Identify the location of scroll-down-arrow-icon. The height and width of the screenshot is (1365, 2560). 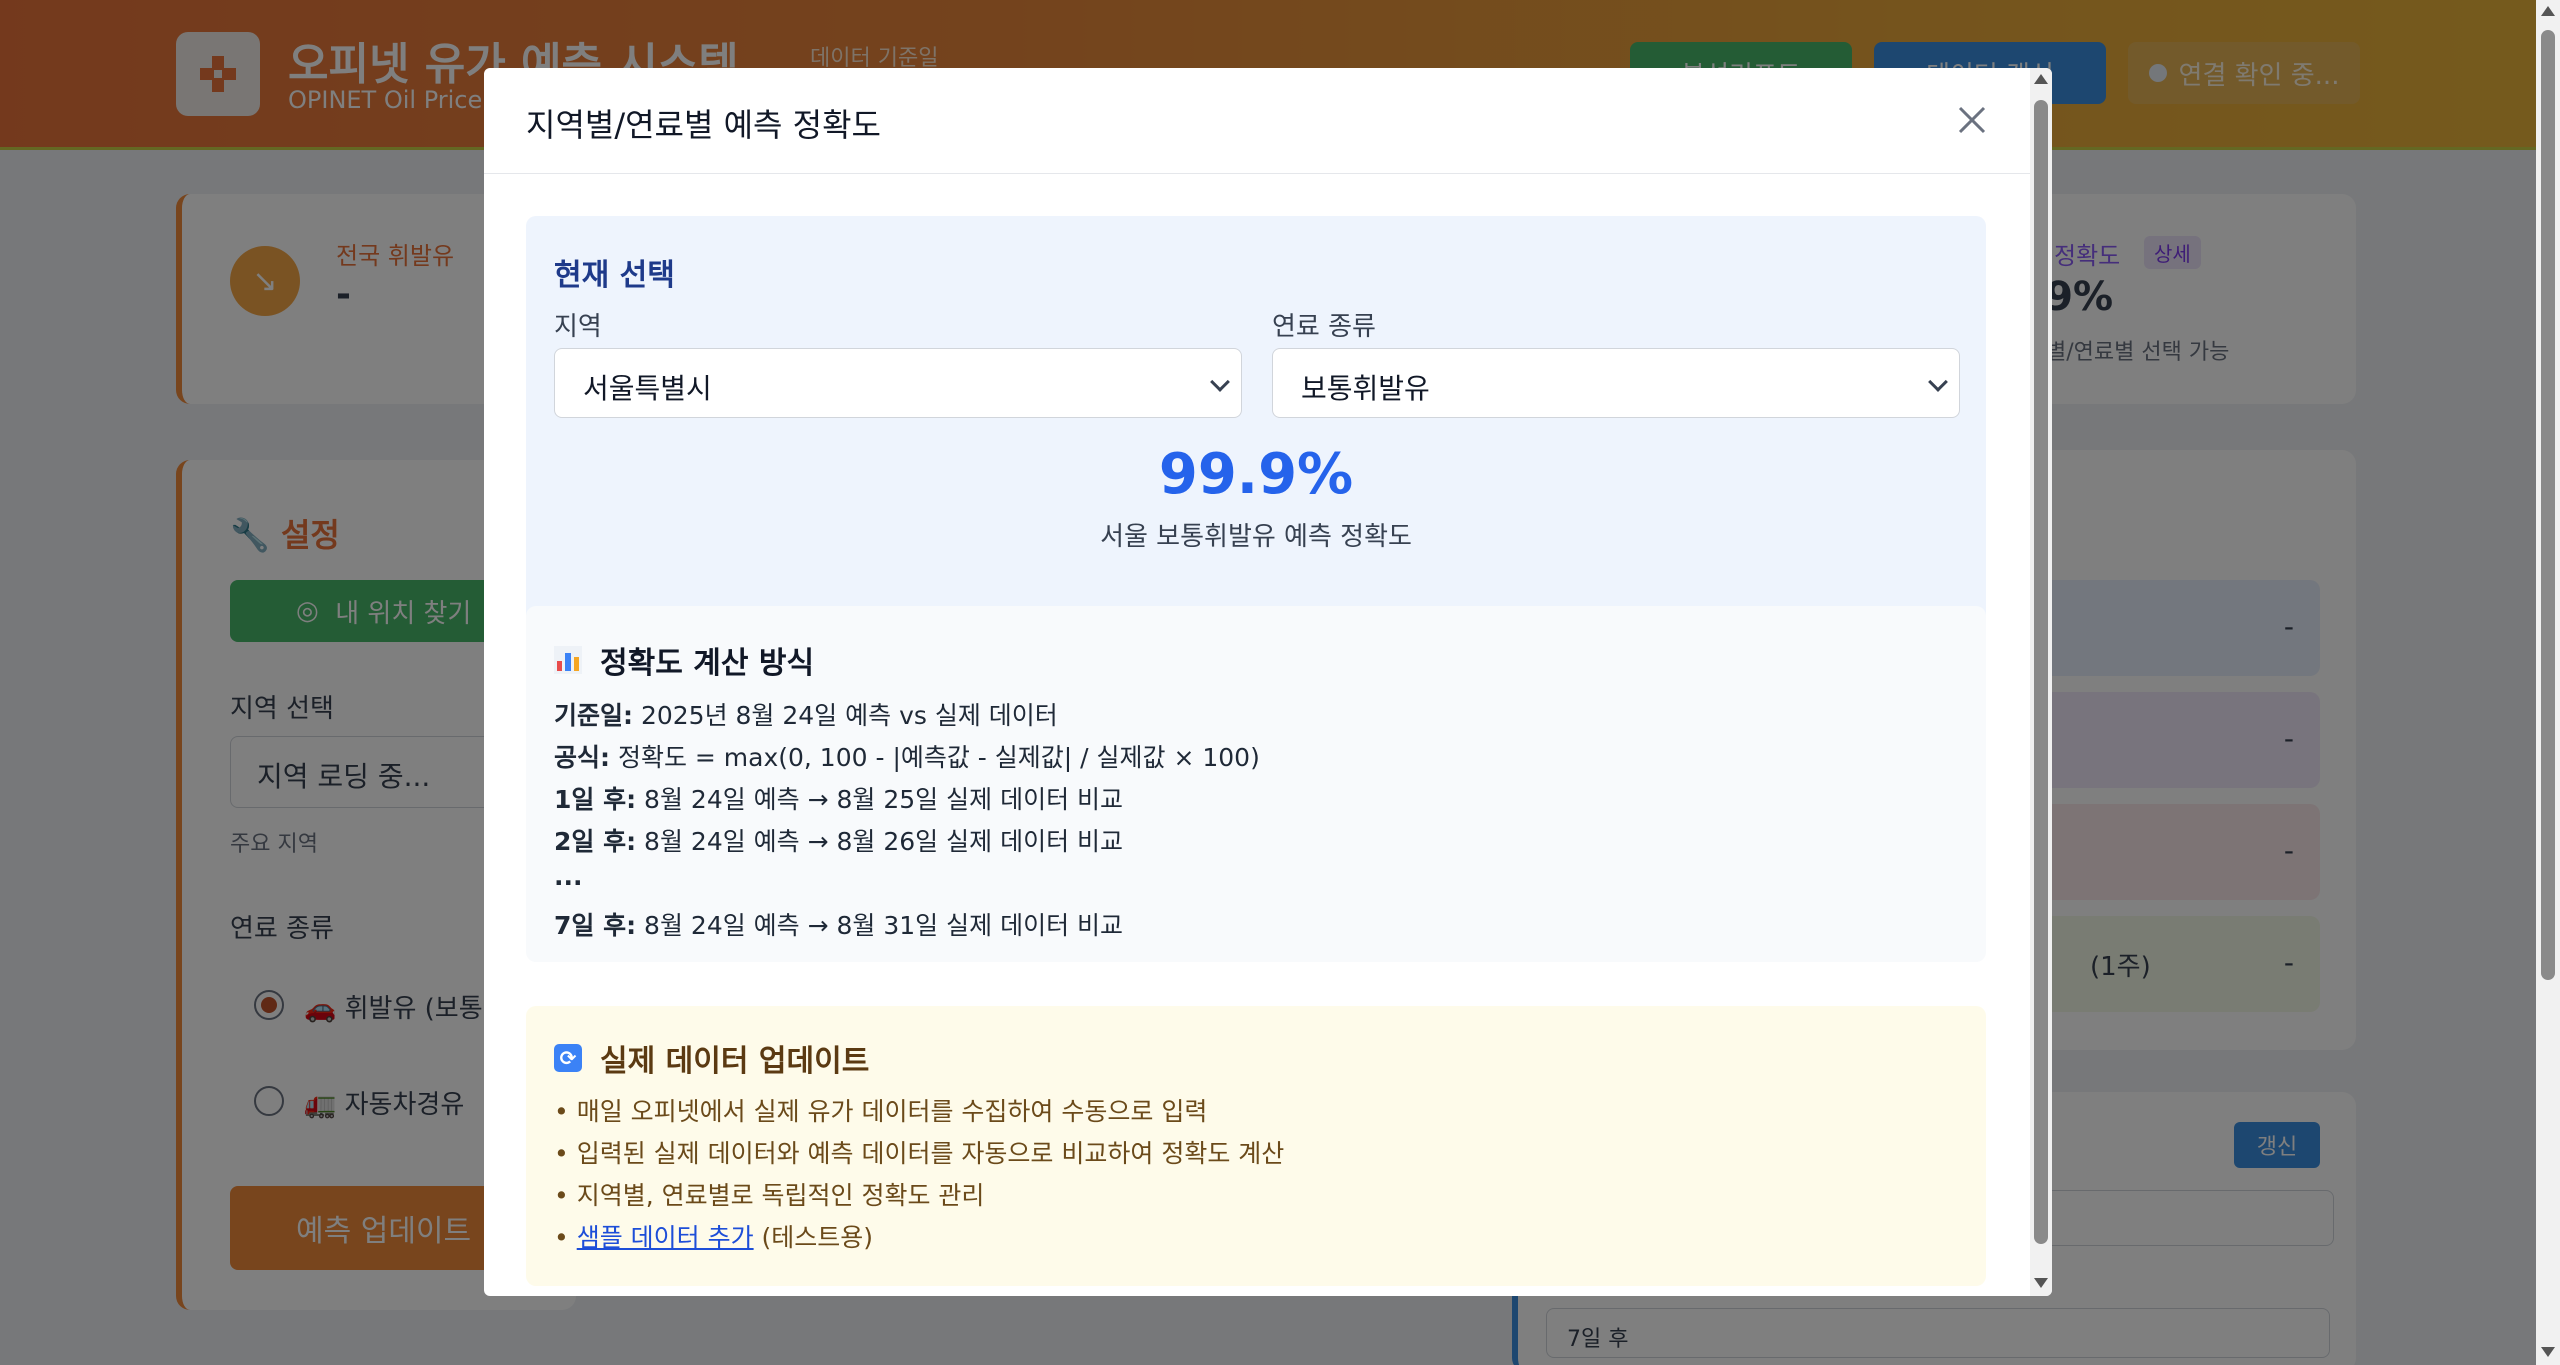
(2041, 1283).